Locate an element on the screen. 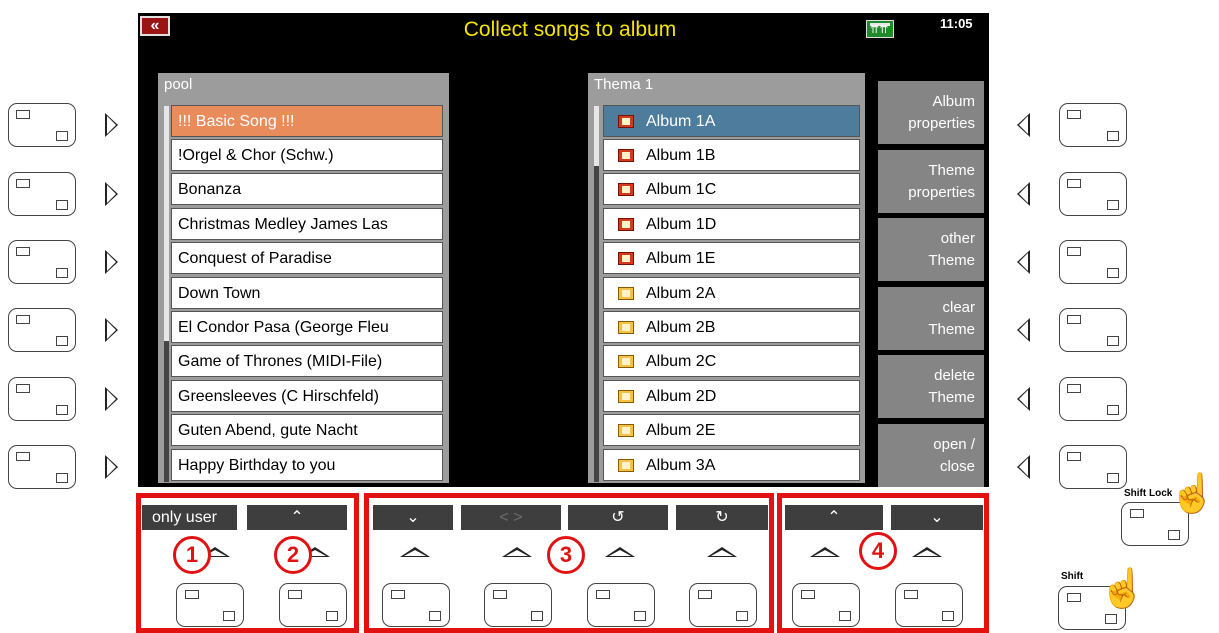 The image size is (1219, 633). album-label: Album 3A is located at coordinates (681, 465).